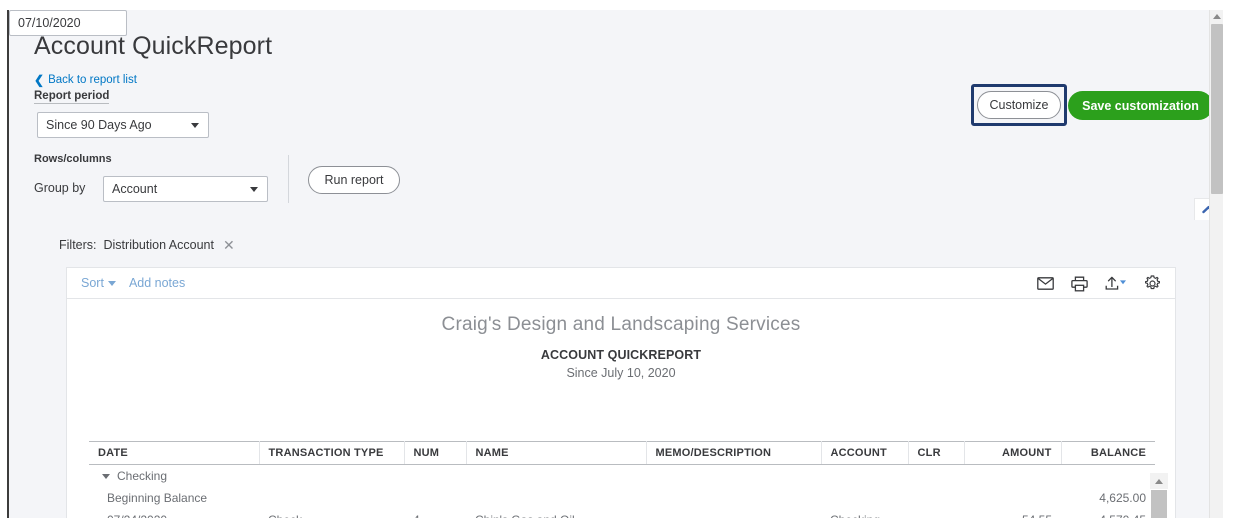  I want to click on email-icon, so click(1045, 283).